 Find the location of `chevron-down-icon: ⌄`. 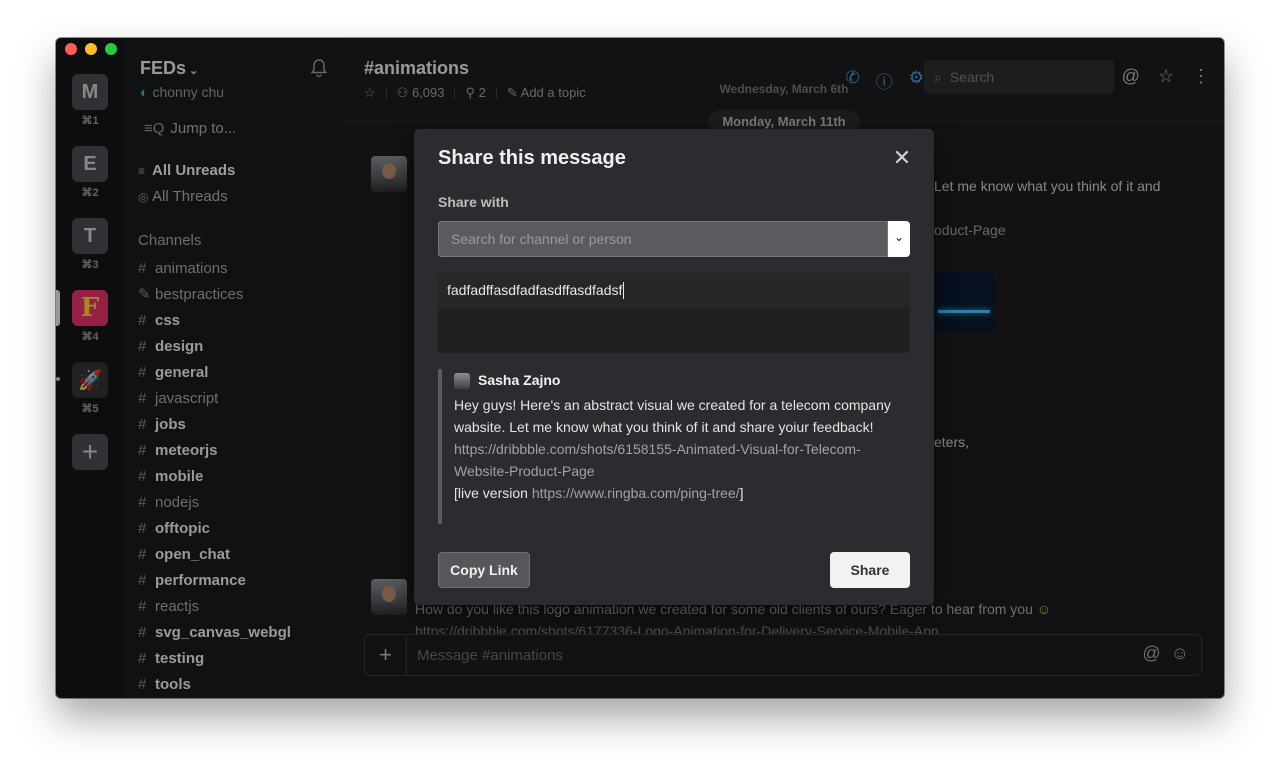

chevron-down-icon: ⌄ is located at coordinates (899, 237).